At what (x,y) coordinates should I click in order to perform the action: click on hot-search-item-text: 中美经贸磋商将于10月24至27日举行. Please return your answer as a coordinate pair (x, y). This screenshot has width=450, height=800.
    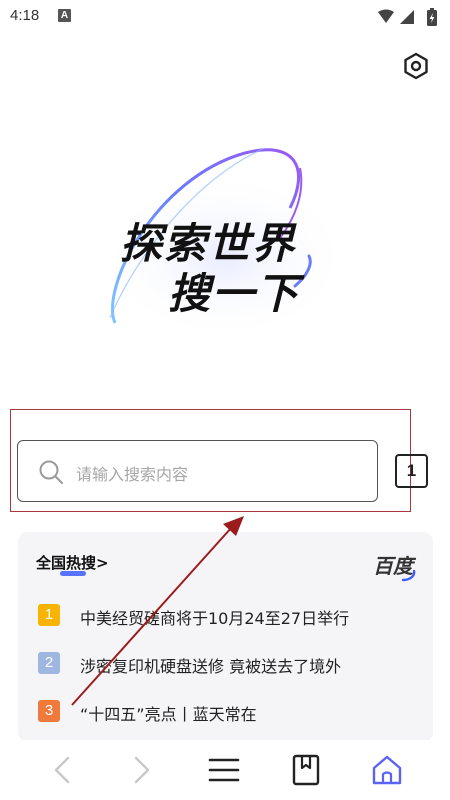
    Looking at the image, I should click on (215, 618).